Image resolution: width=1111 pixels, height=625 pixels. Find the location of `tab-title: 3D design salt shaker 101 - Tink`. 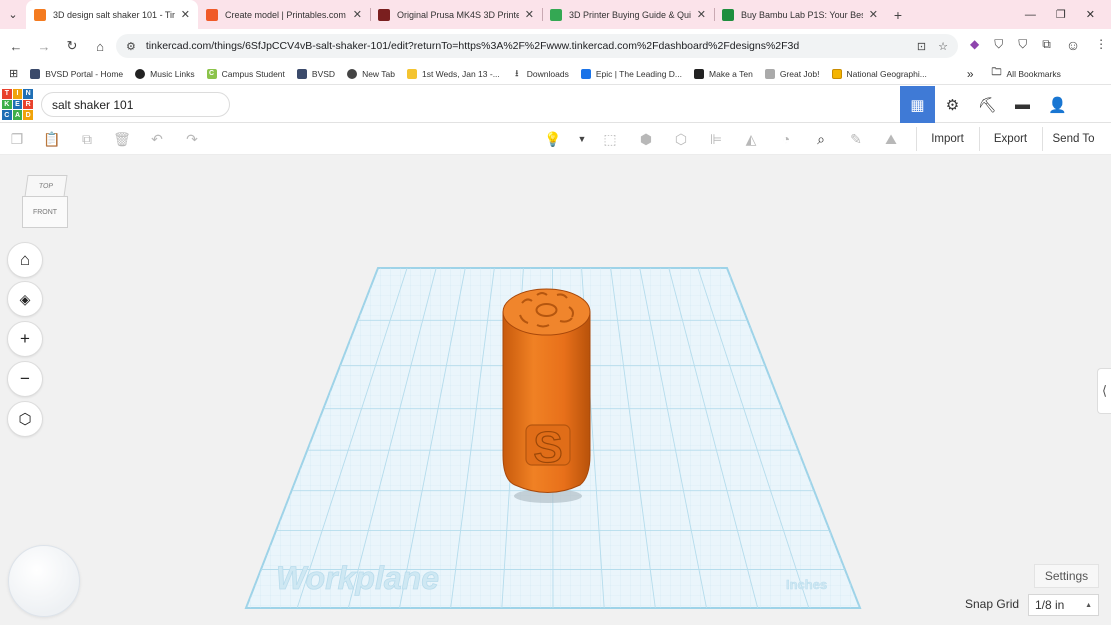

tab-title: 3D design salt shaker 101 - Tink is located at coordinates (114, 14).